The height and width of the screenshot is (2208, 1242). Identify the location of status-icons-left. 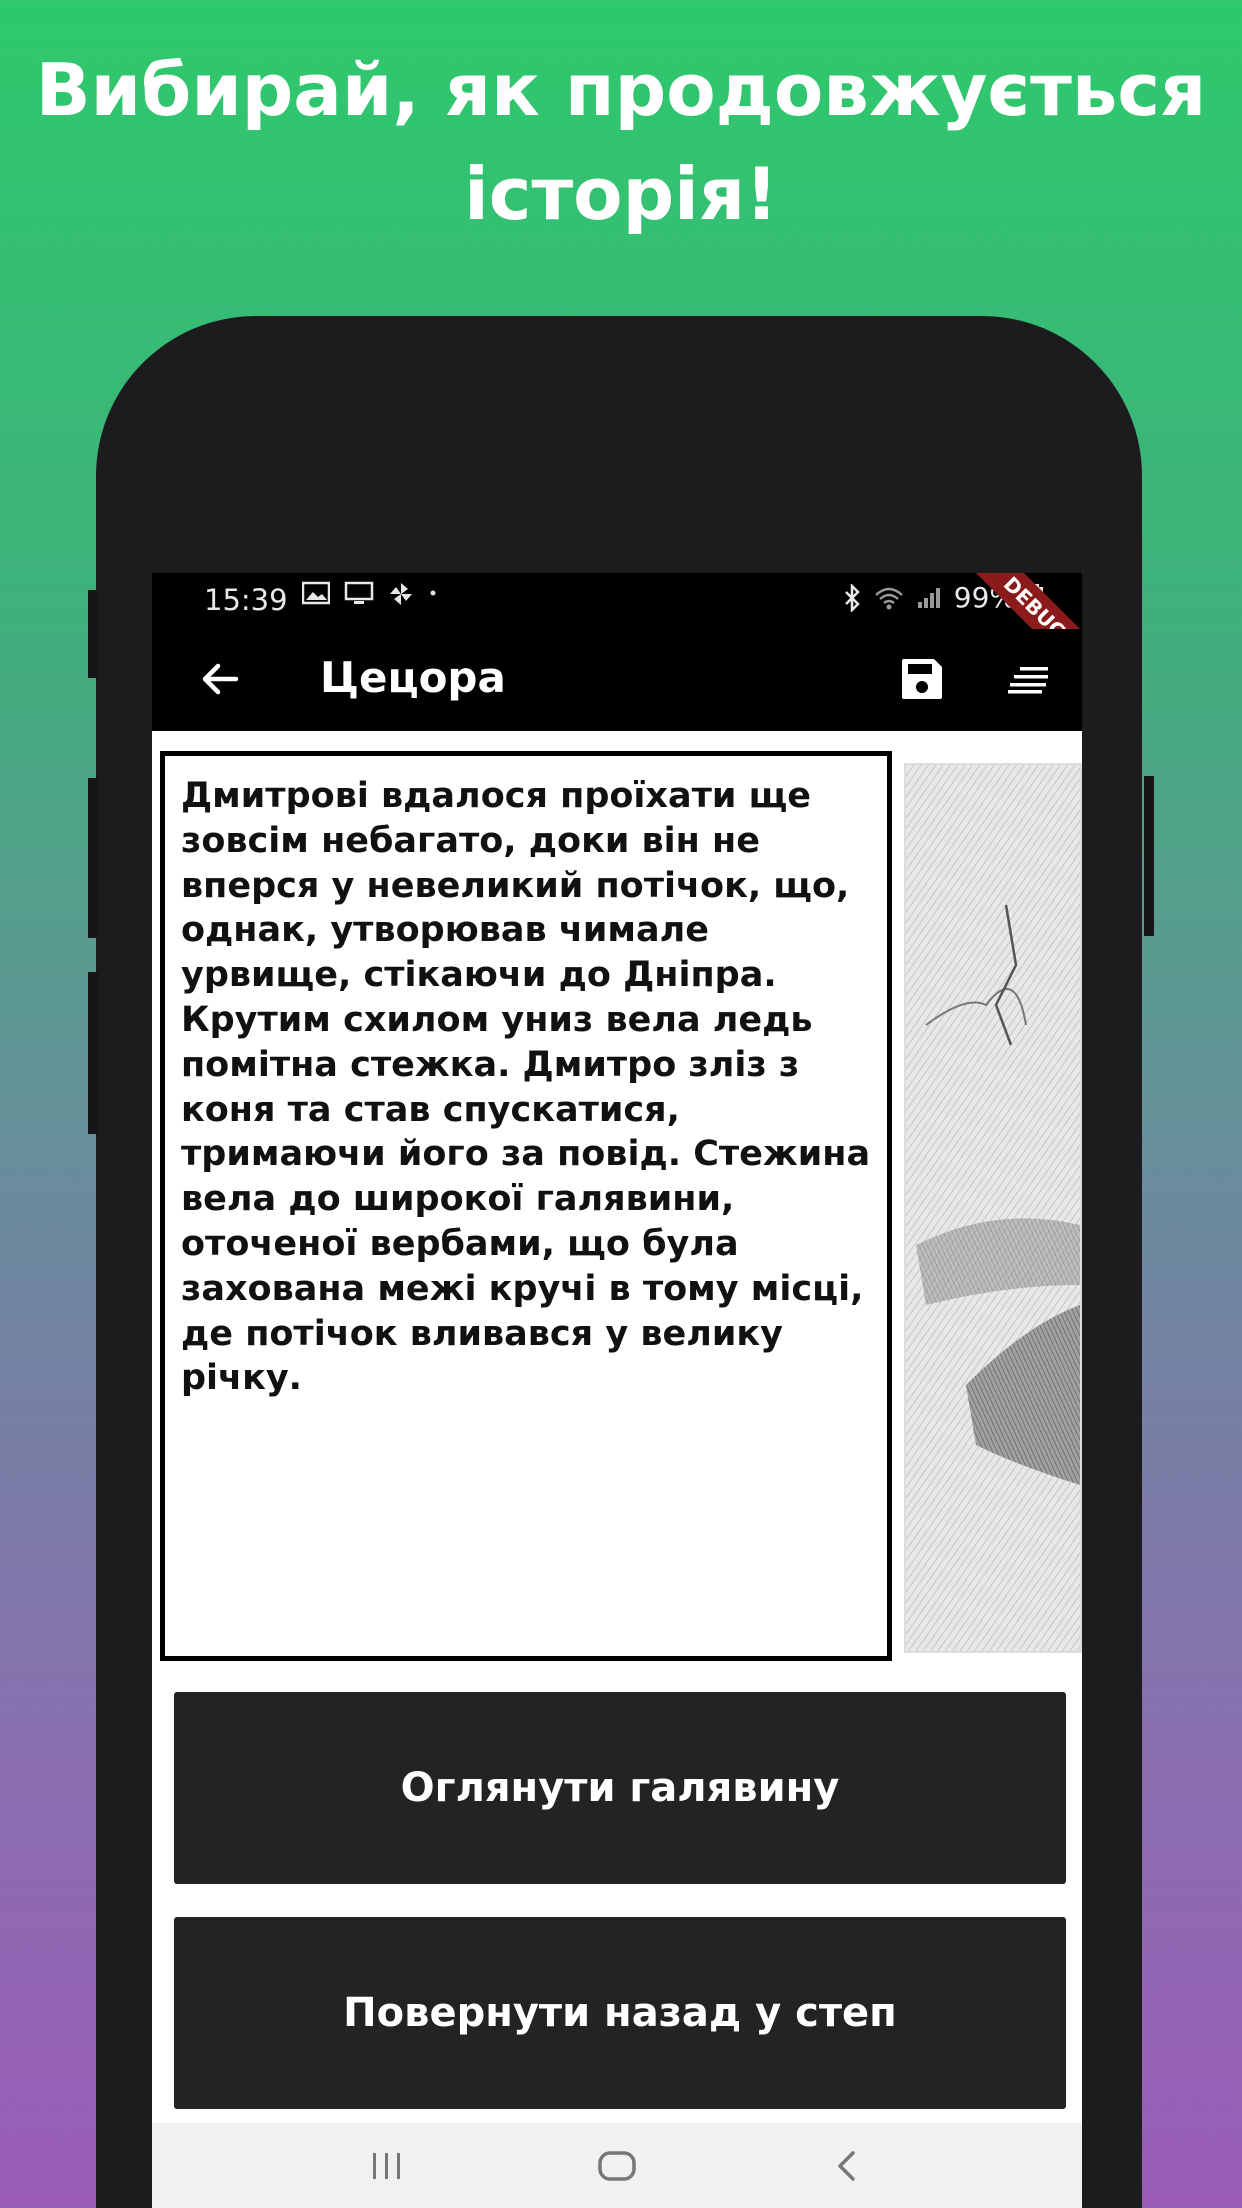
(370, 594).